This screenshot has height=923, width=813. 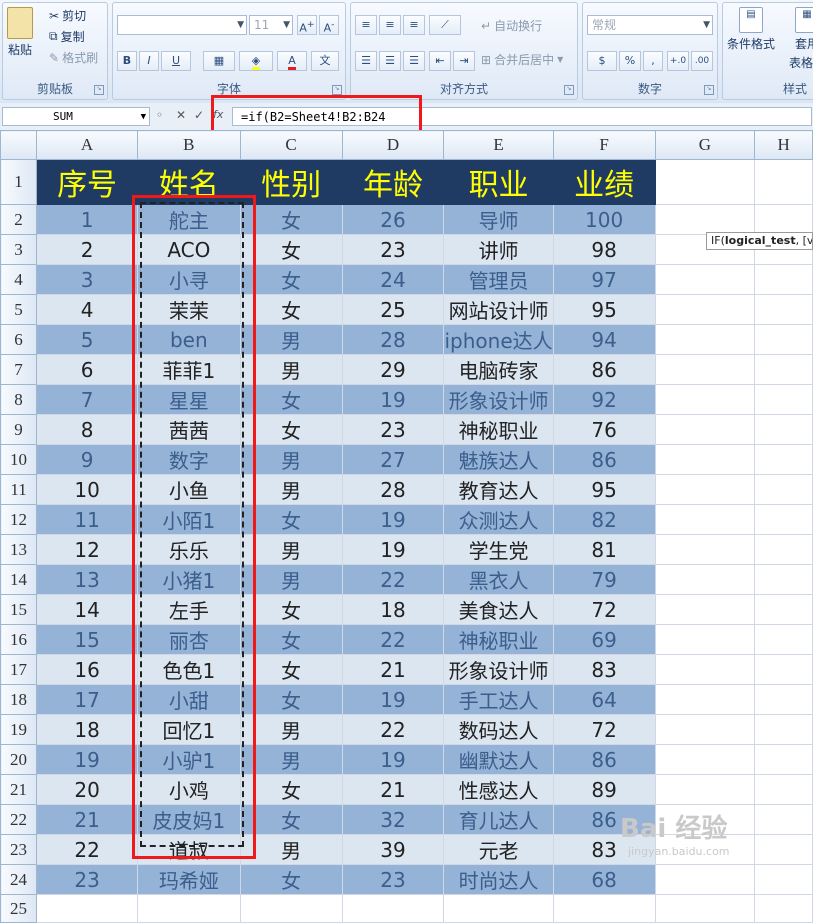 I want to click on data-cell: 28, so click(x=393, y=489).